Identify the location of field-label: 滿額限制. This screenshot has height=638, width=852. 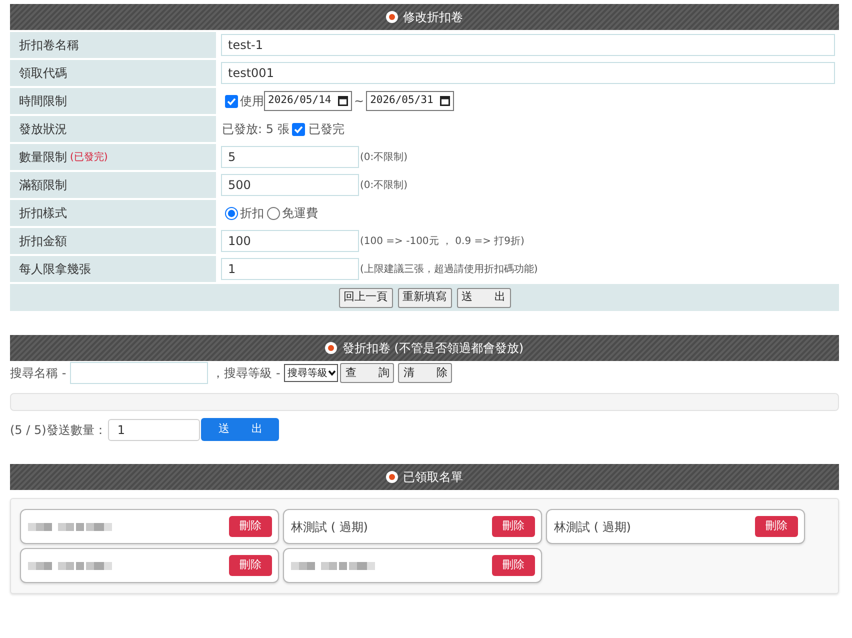
(43, 185).